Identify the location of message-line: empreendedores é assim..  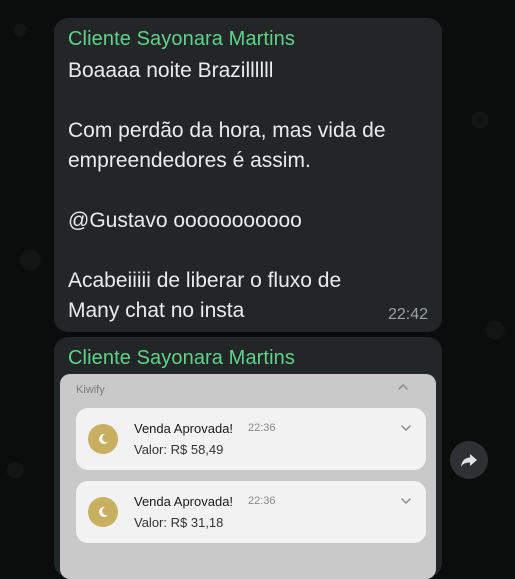
(189, 160).